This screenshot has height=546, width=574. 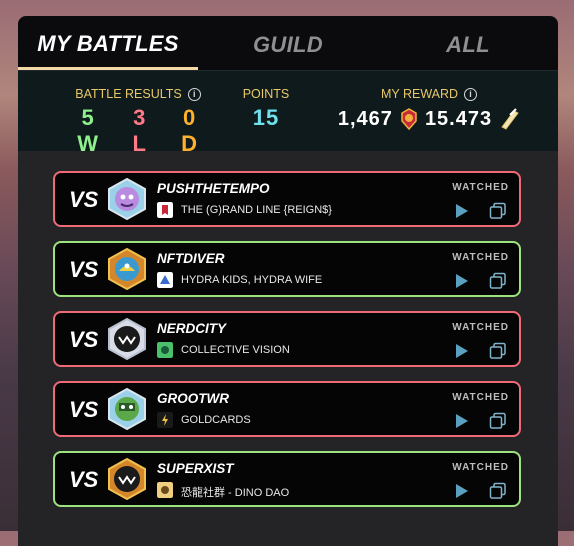 I want to click on opponent-name: NFTDIVER, so click(x=191, y=258).